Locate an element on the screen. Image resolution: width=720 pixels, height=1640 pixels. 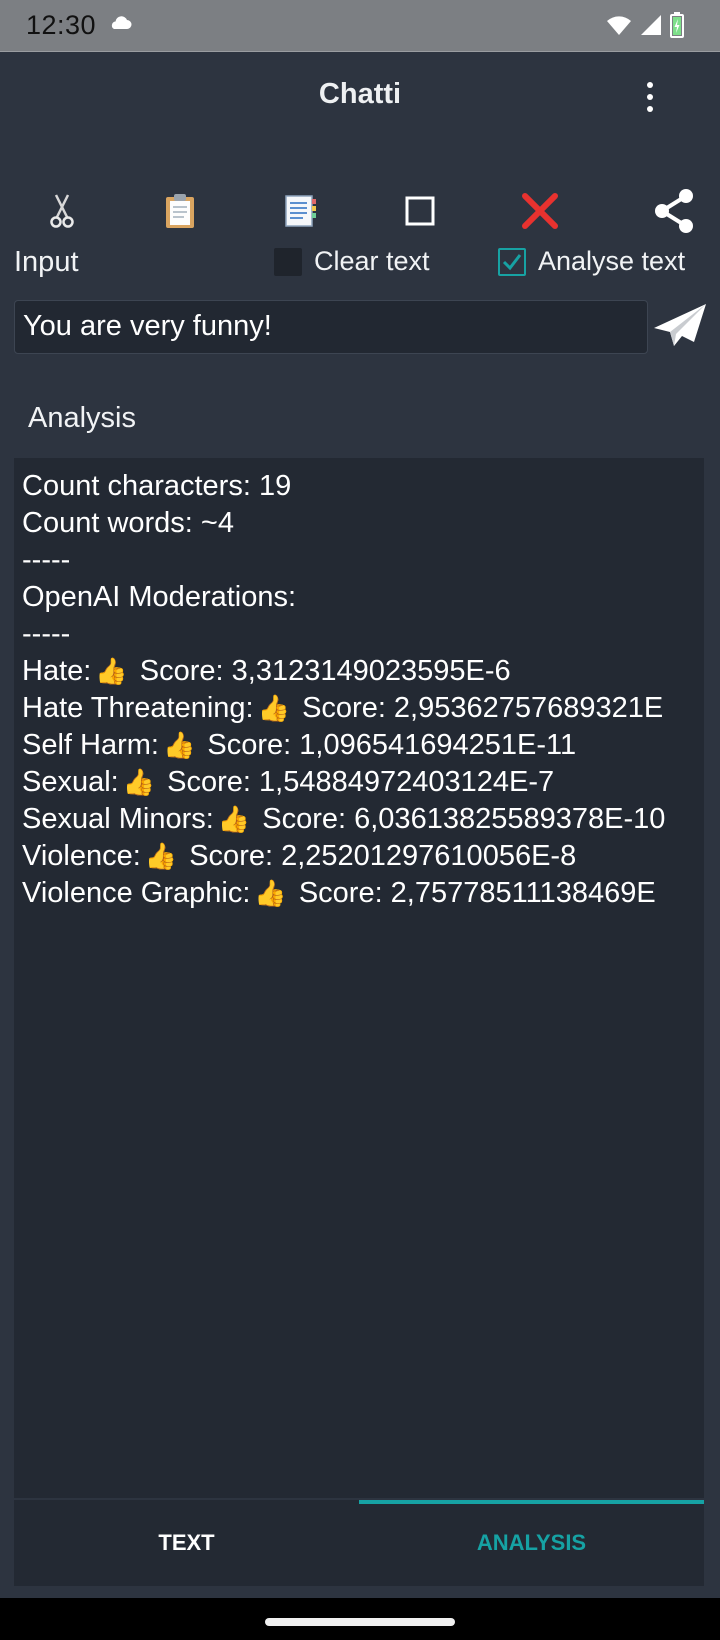
tab-analysis: ANALYSIS is located at coordinates (531, 1543).